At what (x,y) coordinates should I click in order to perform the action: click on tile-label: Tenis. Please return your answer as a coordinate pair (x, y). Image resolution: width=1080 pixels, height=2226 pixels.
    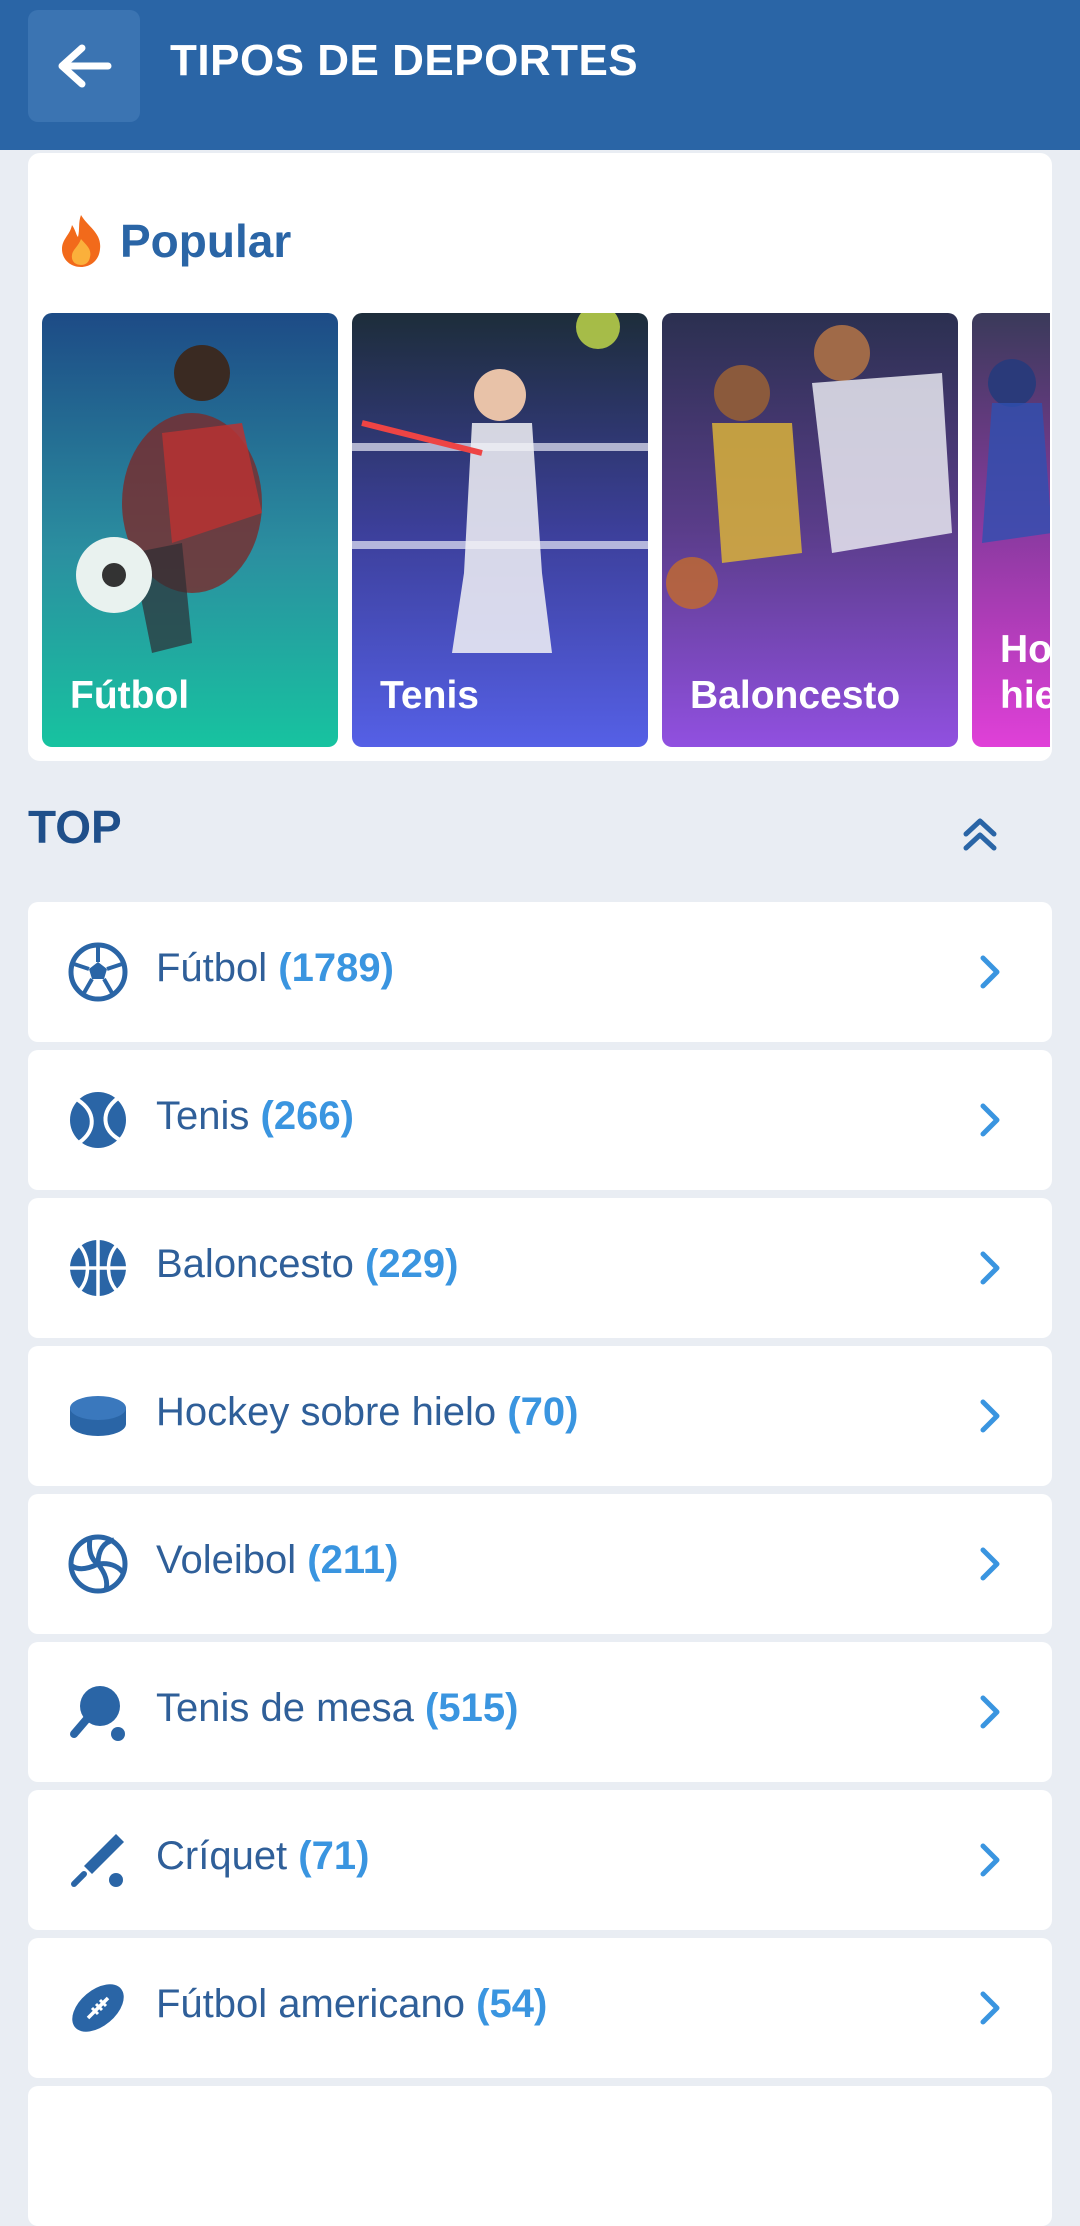
    Looking at the image, I should click on (429, 695).